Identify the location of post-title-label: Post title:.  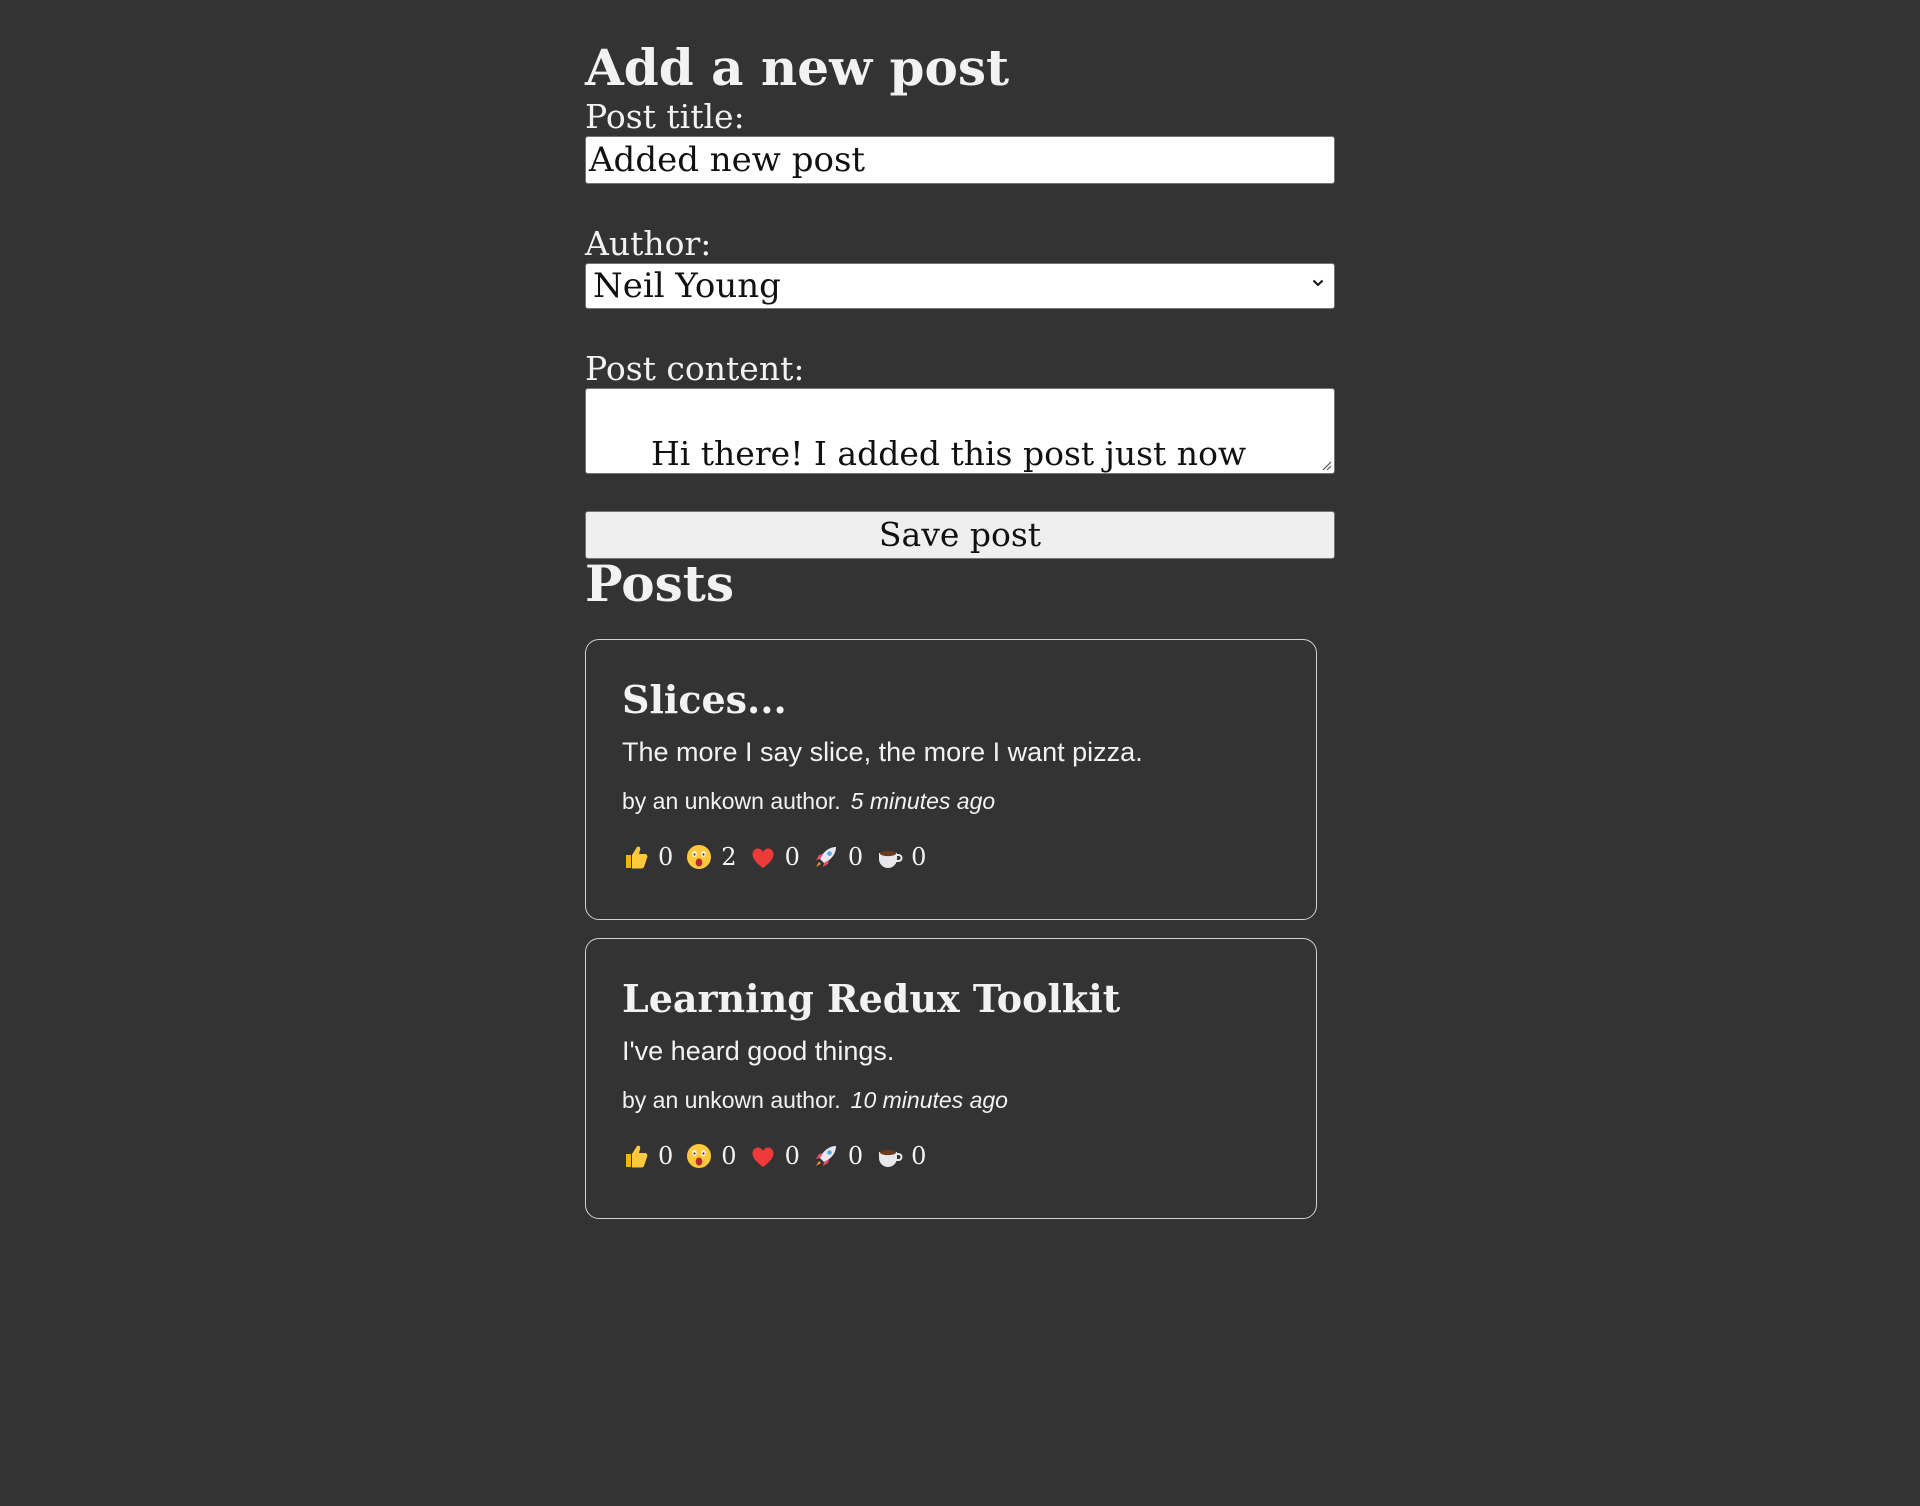
(665, 116).